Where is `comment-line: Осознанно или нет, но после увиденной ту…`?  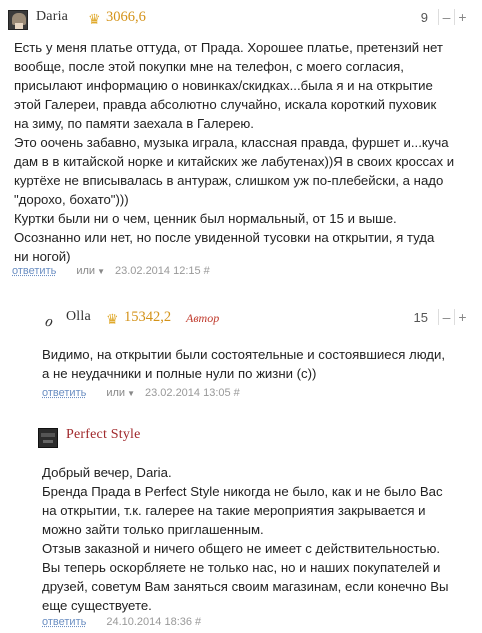 comment-line: Осознанно или нет, но после увиденной ту… is located at coordinates (224, 237).